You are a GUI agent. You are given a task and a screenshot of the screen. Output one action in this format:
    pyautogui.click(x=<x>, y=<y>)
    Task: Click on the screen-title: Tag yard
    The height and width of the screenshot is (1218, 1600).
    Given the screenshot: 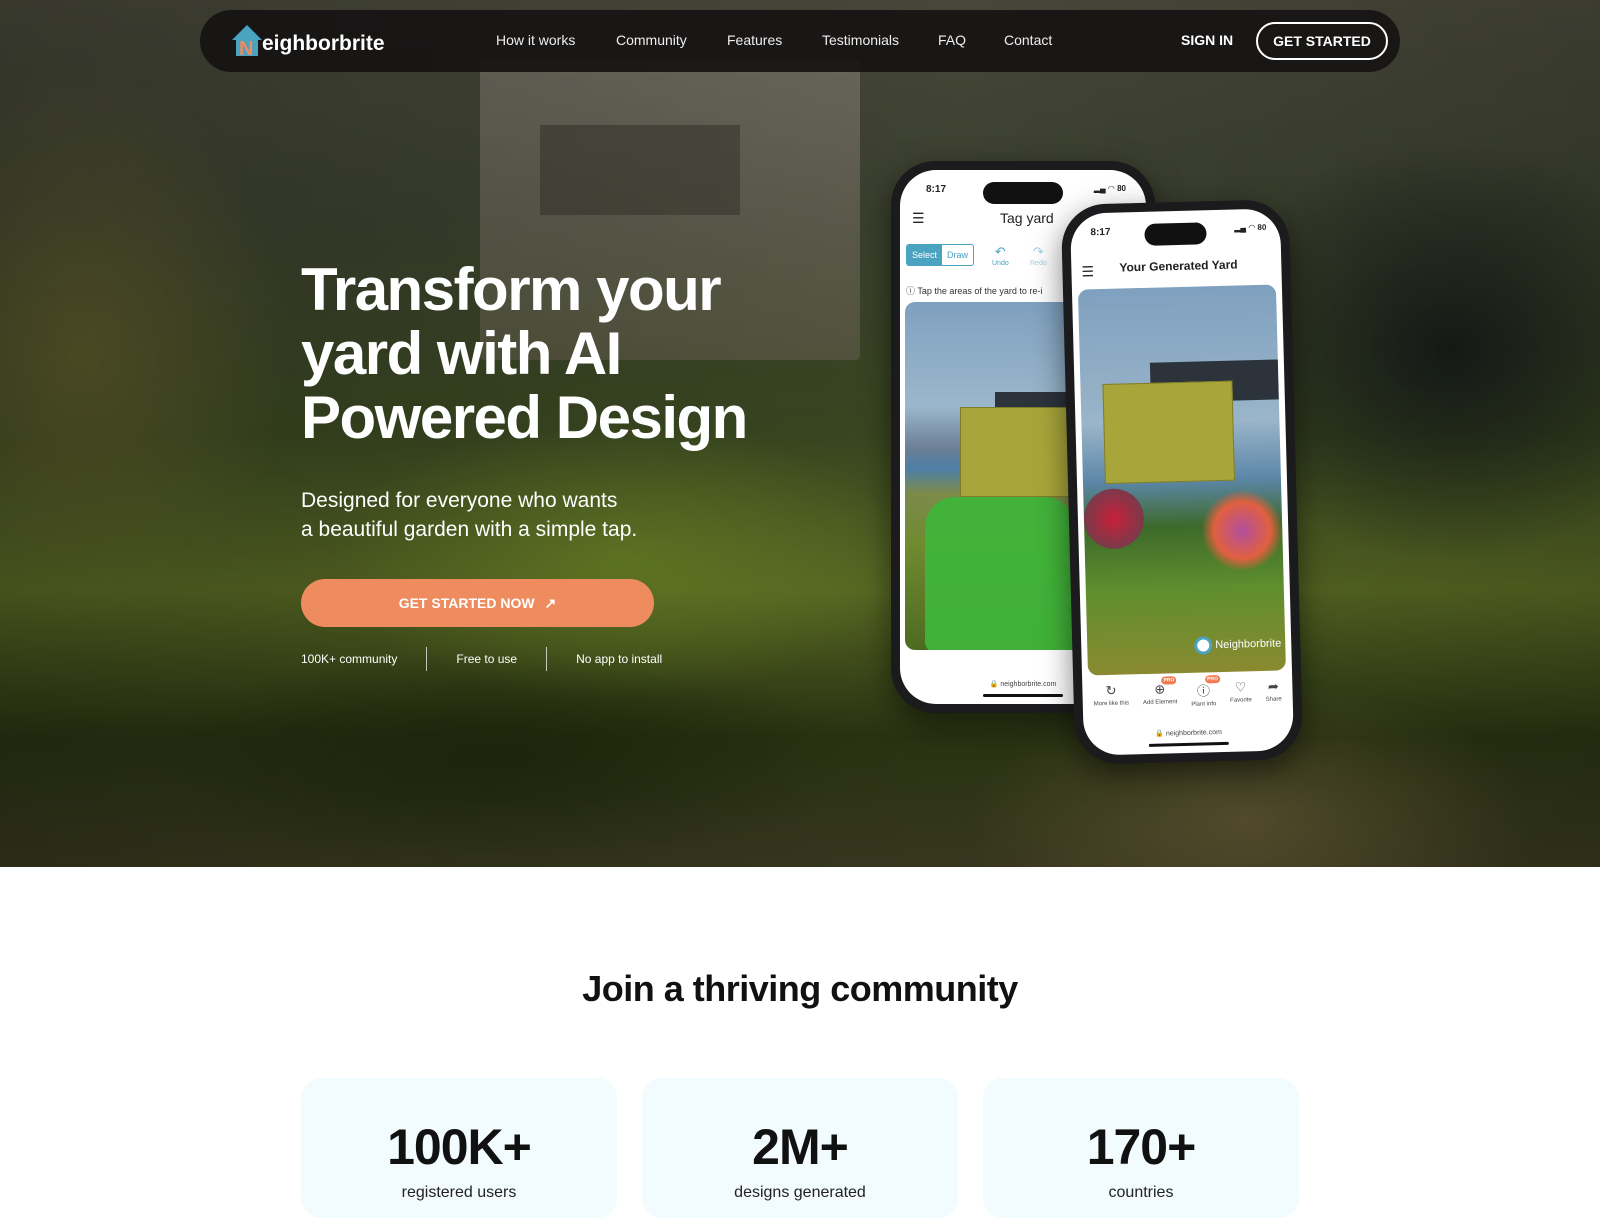 What is the action you would take?
    pyautogui.click(x=1027, y=218)
    